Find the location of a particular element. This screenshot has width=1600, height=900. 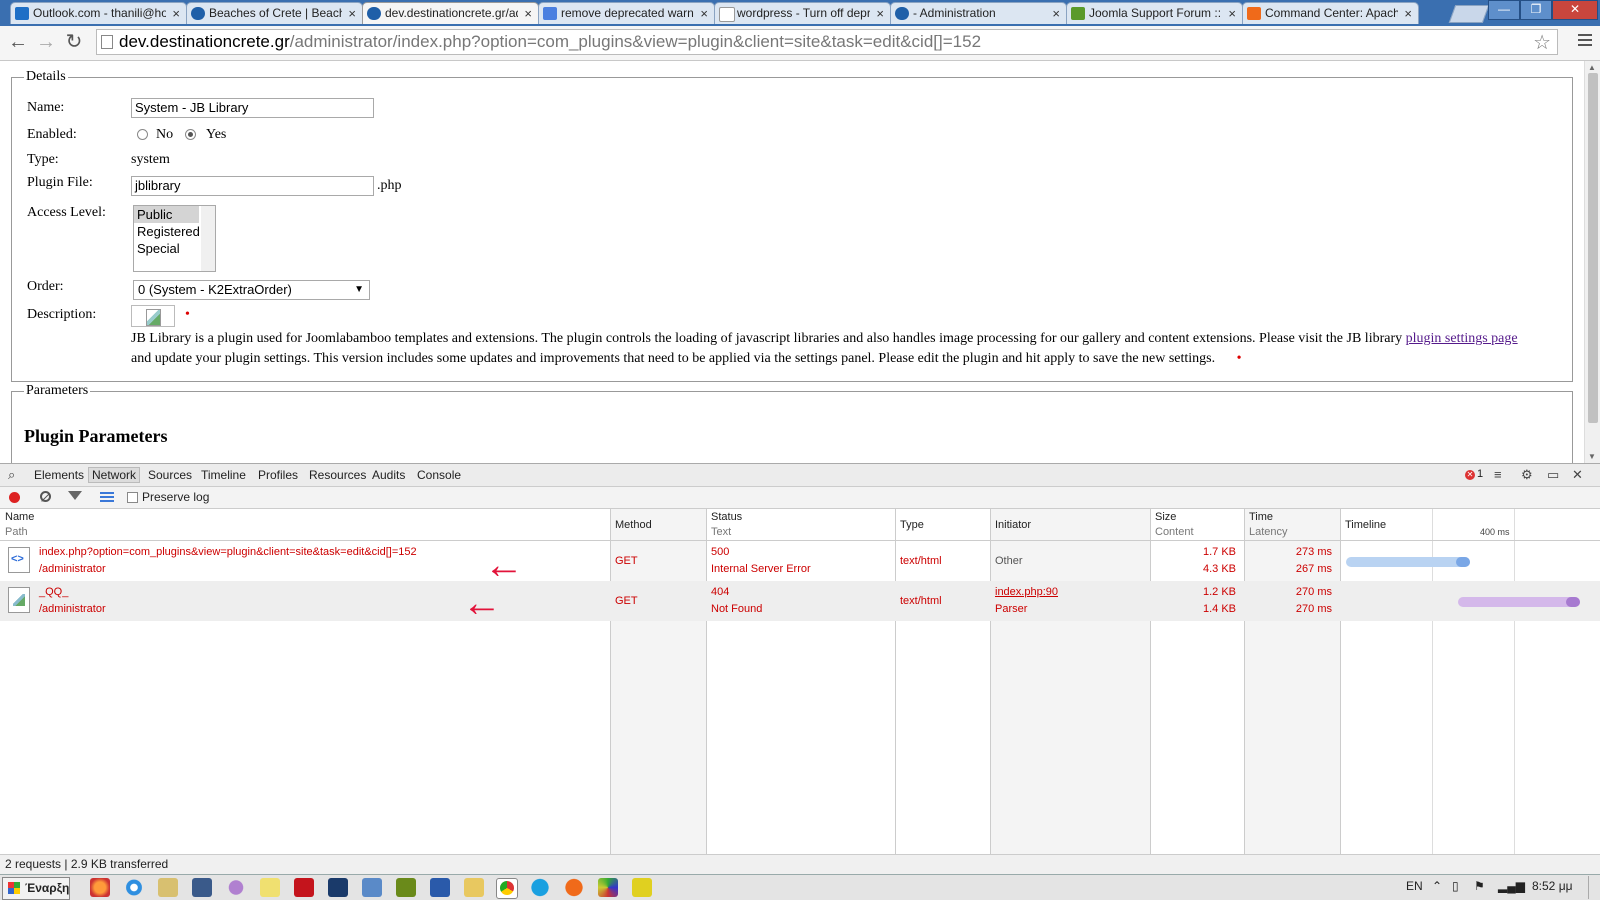

devtools-tab-resources: Resources is located at coordinates (337, 475).